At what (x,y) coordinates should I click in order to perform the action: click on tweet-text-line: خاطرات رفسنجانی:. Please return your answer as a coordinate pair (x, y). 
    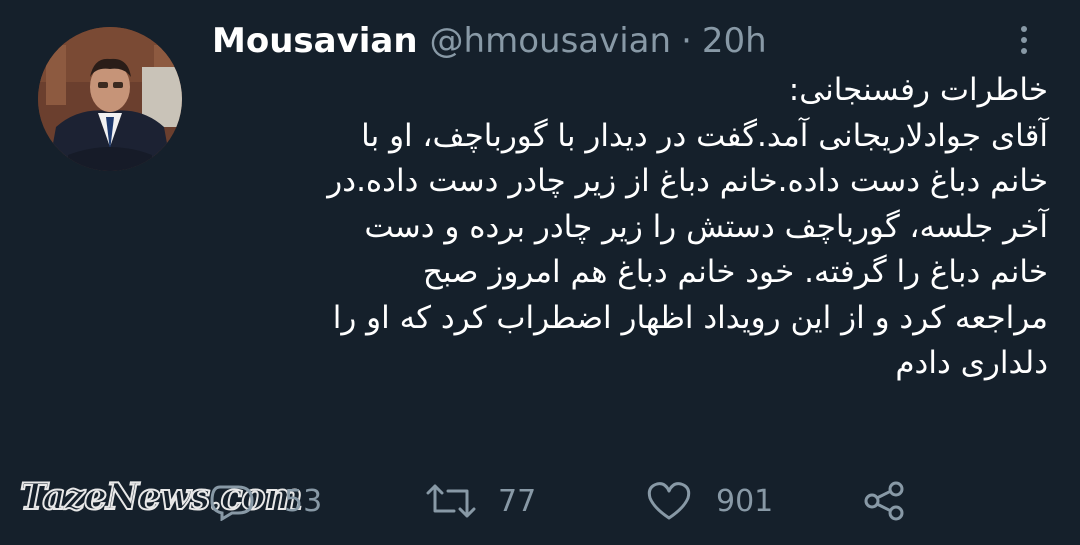
    Looking at the image, I should click on (918, 90).